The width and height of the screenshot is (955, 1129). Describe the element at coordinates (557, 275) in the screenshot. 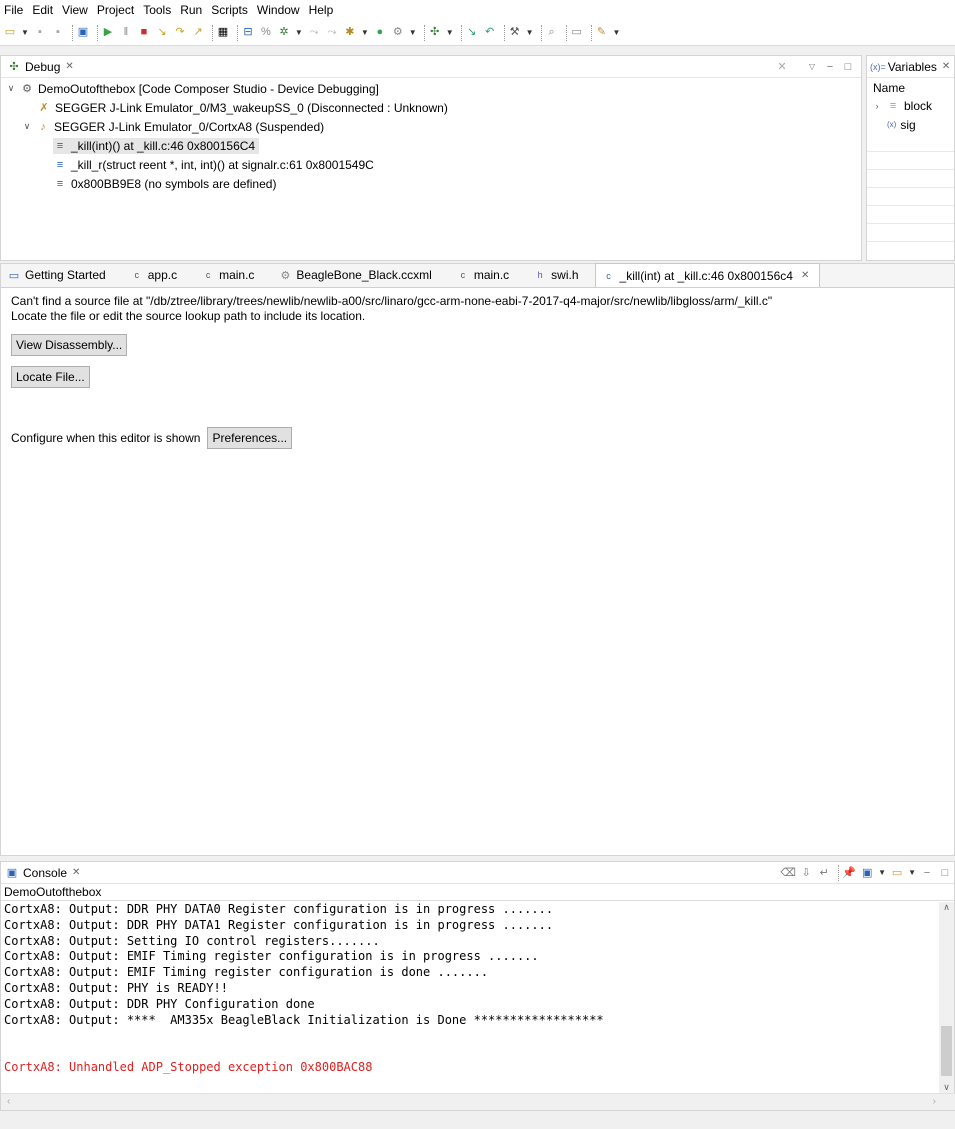

I see `tab-swi-h: h swi.h` at that location.